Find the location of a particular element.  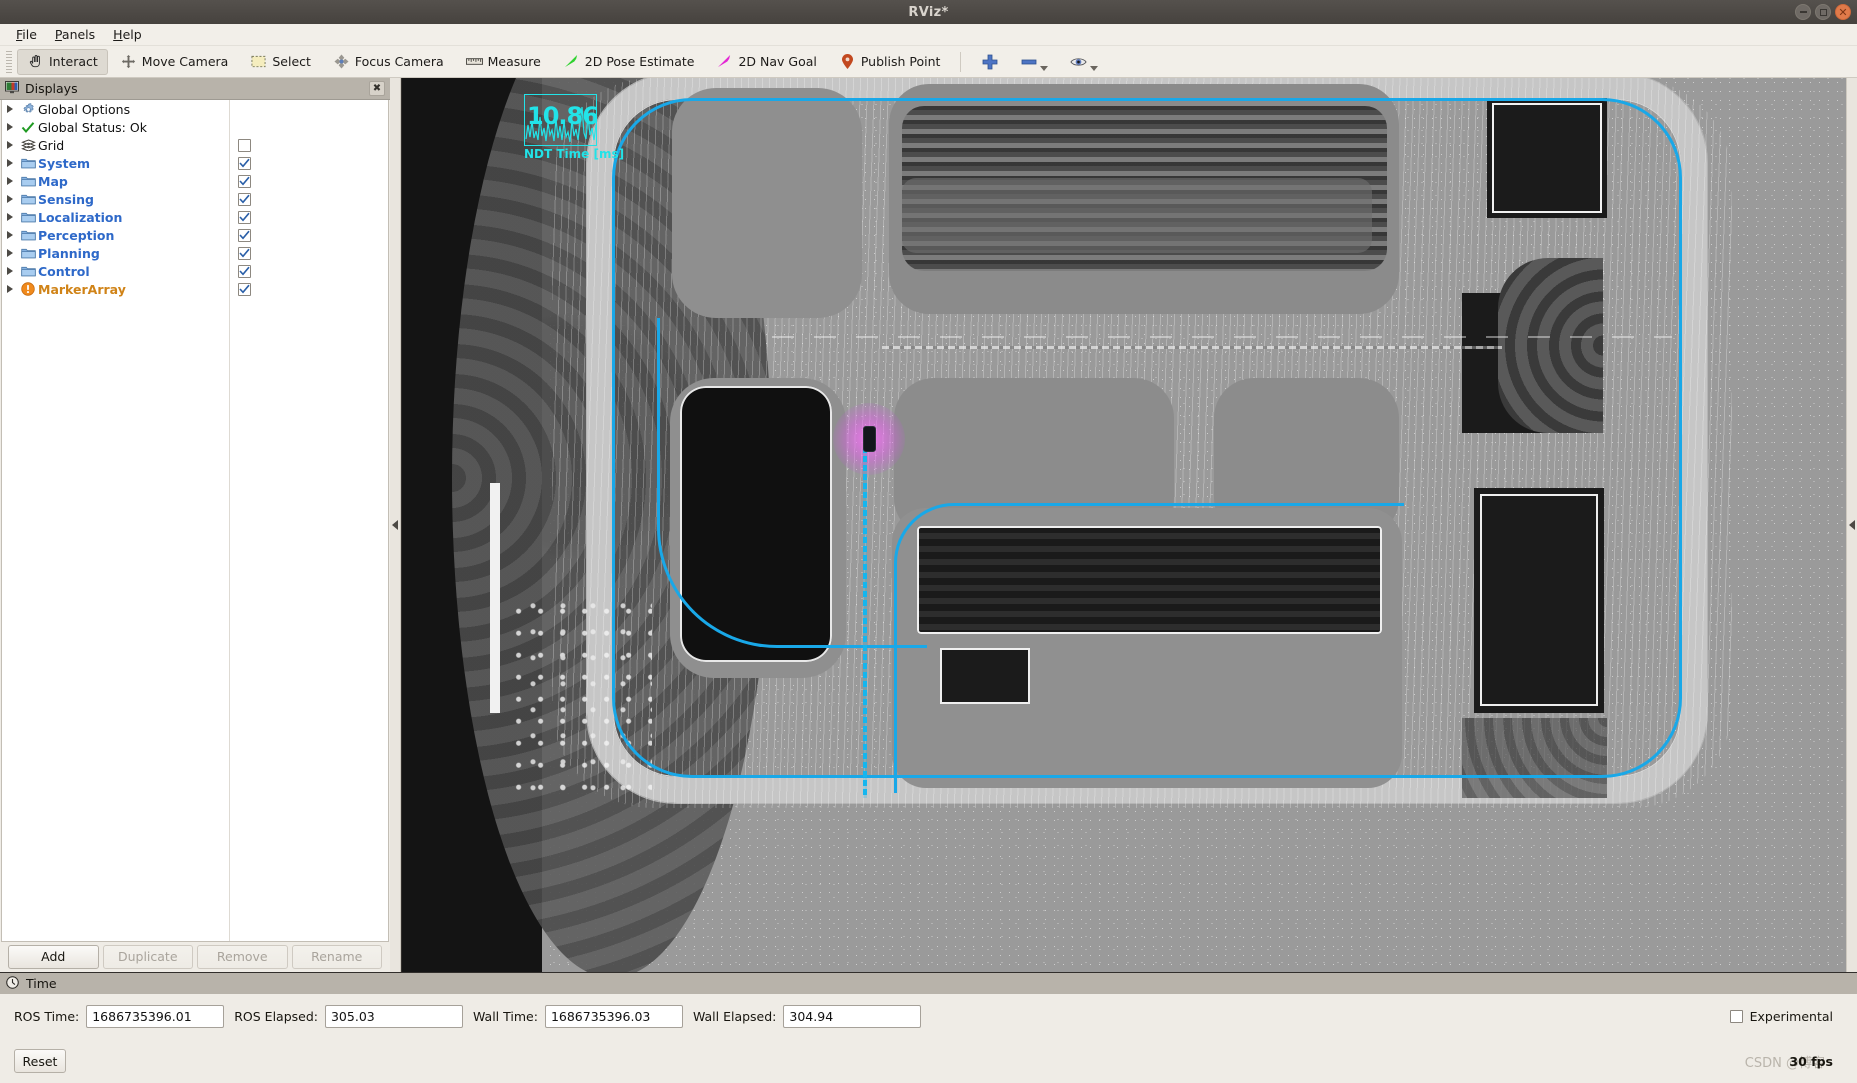

minimize-button is located at coordinates (1803, 12).